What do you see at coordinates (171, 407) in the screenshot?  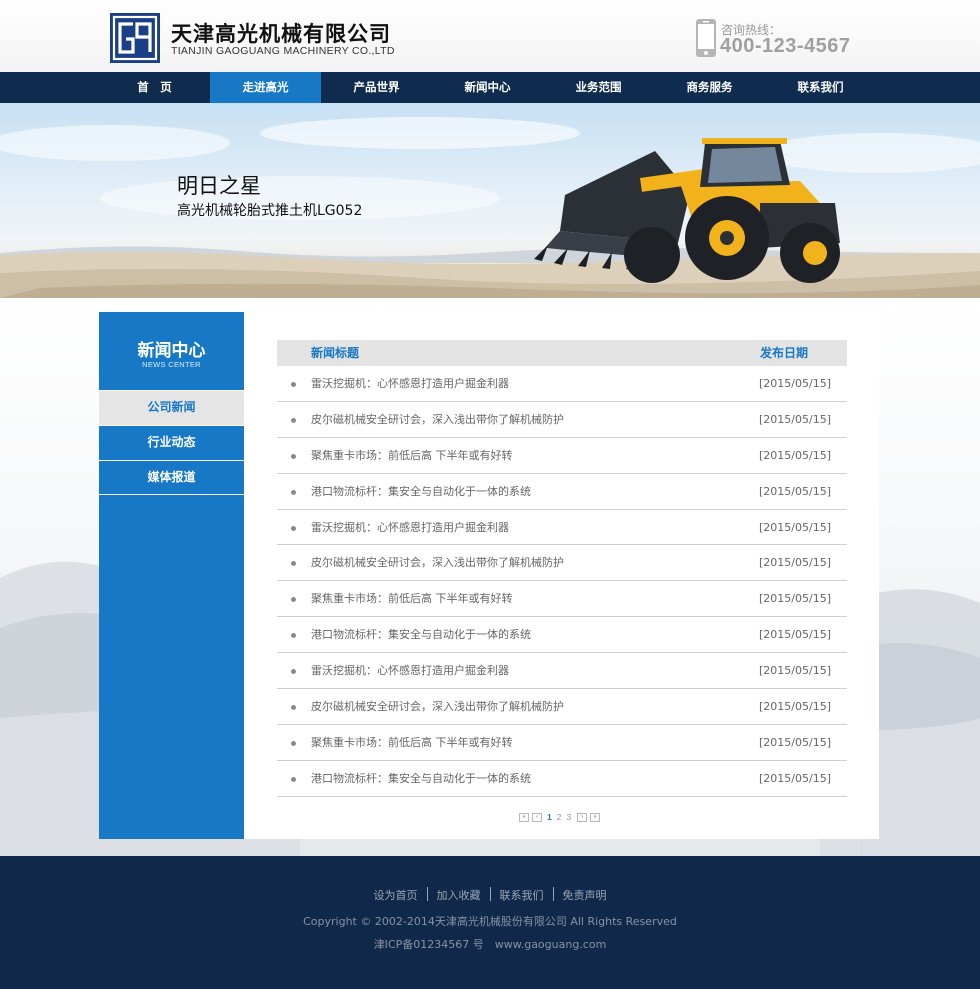 I see `sidebar-item-company-news: 公司新闻` at bounding box center [171, 407].